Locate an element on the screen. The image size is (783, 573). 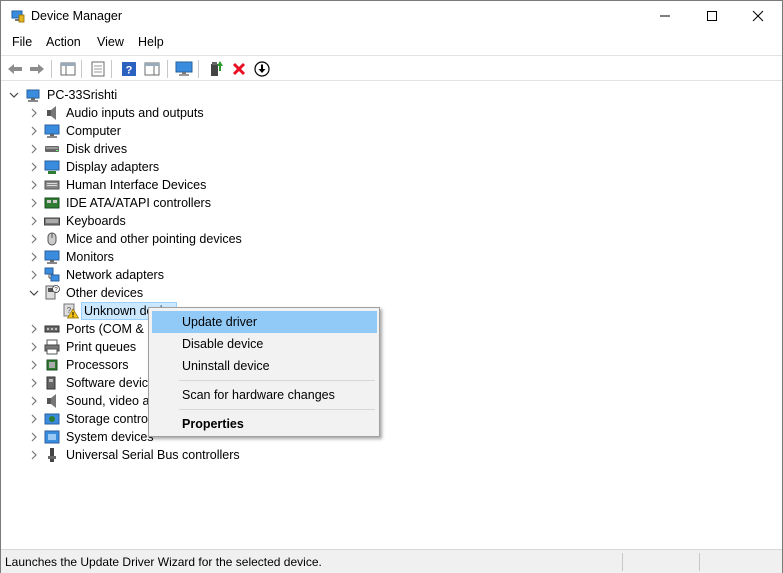
network-adapter-icon is located at coordinates (52, 274).